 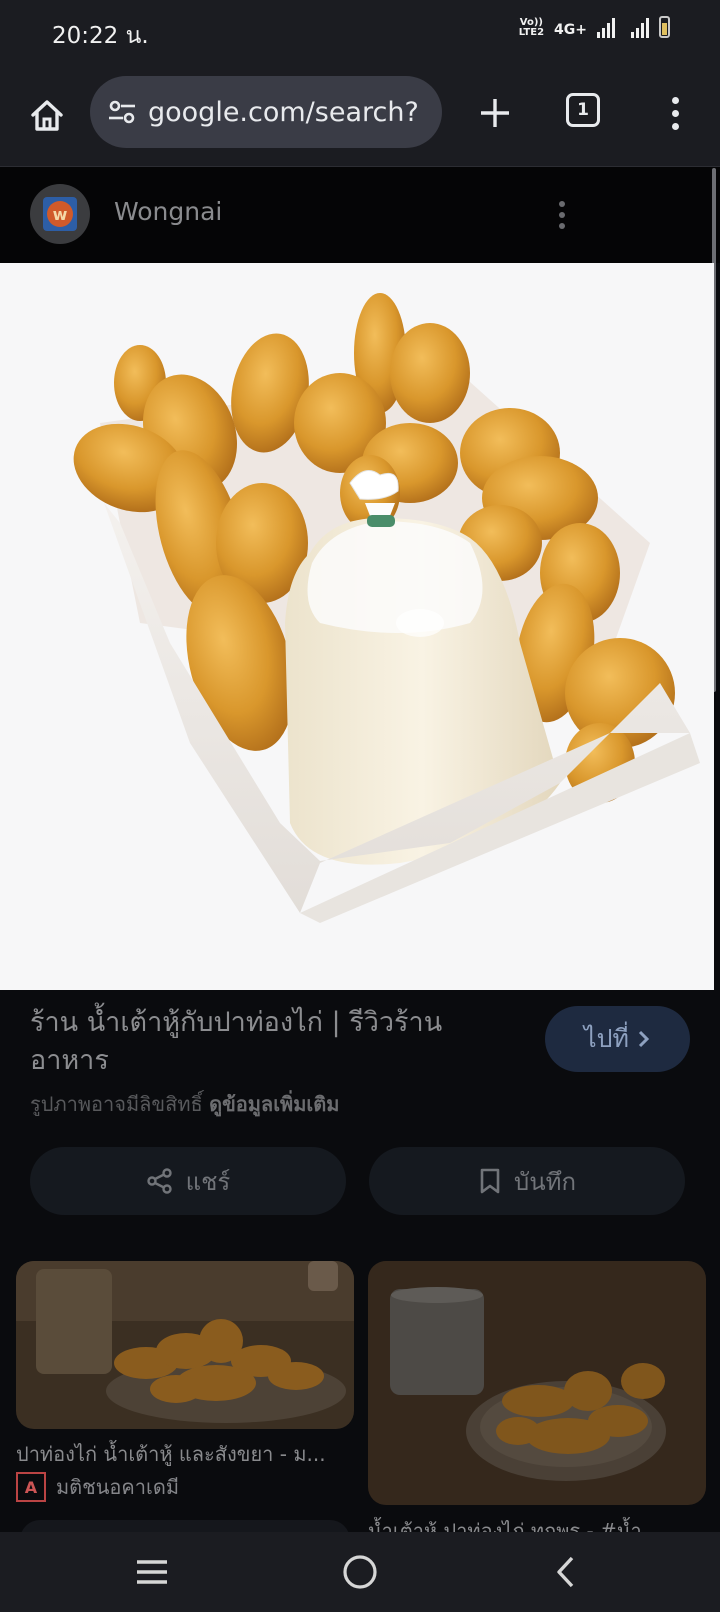 What do you see at coordinates (562, 215) in the screenshot?
I see `source-more-icon` at bounding box center [562, 215].